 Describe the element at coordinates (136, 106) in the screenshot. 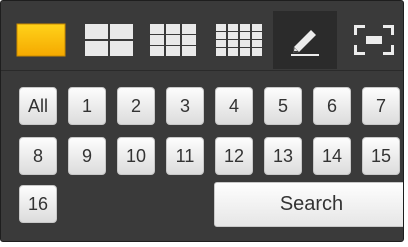

I see `channel-2-button: 2` at that location.